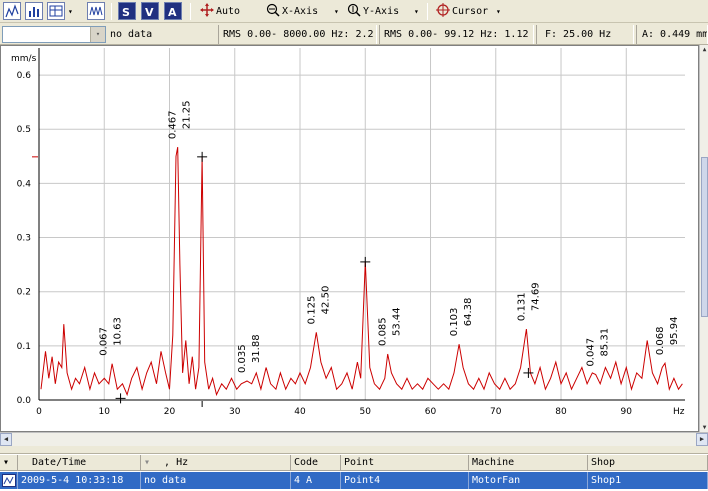 The width and height of the screenshot is (708, 491). What do you see at coordinates (300, 11) in the screenshot?
I see `x-axis-label: X-Axis` at bounding box center [300, 11].